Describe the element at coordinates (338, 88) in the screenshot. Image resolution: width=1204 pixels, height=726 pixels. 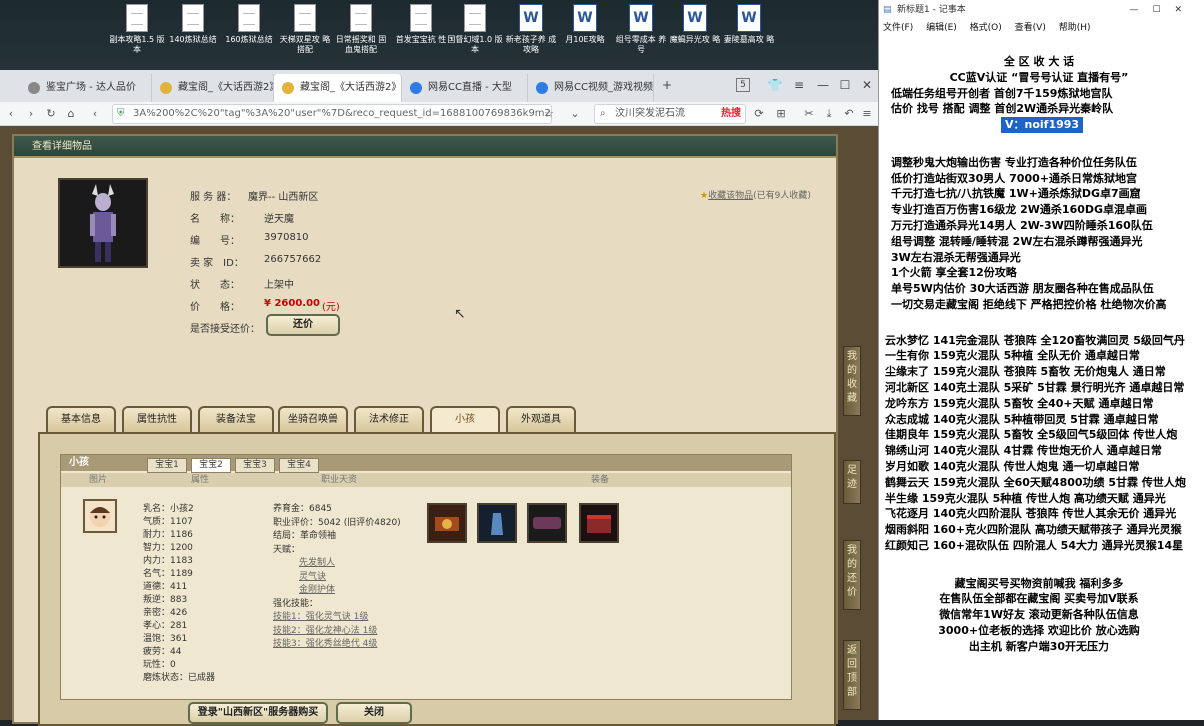
I see `tab-3-active: 藏宝阁_《大话西游2》` at that location.